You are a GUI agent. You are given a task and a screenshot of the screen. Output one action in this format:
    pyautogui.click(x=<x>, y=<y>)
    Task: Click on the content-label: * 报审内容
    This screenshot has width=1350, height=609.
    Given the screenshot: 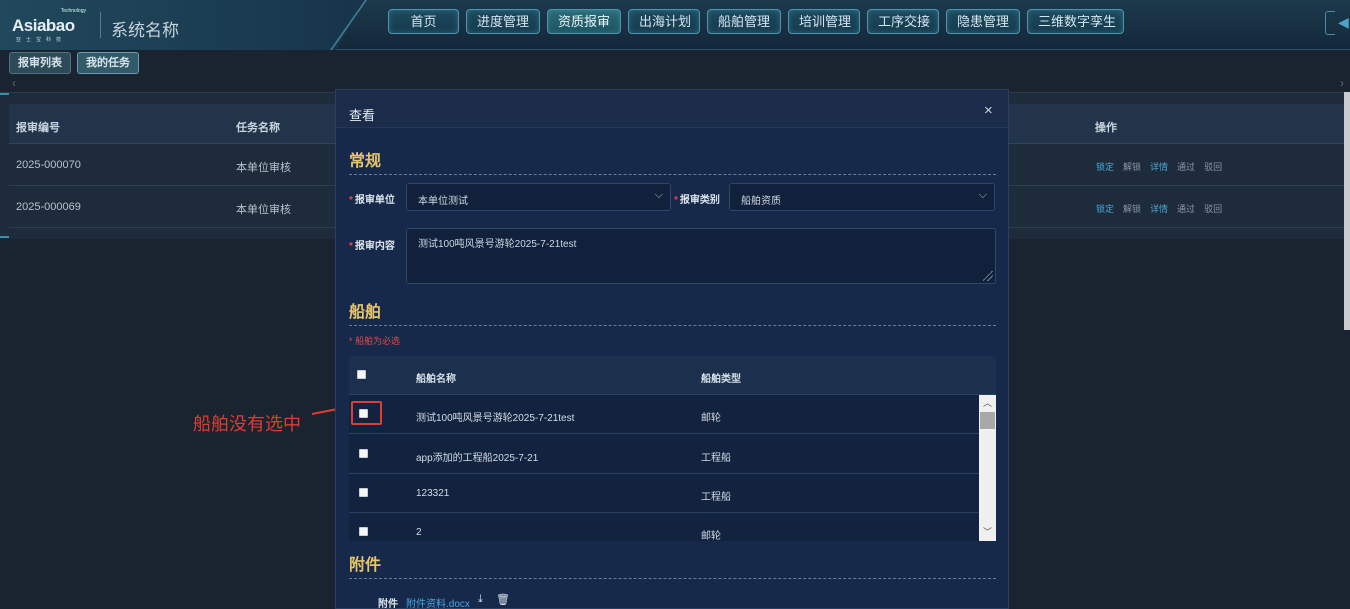 What is the action you would take?
    pyautogui.click(x=372, y=246)
    